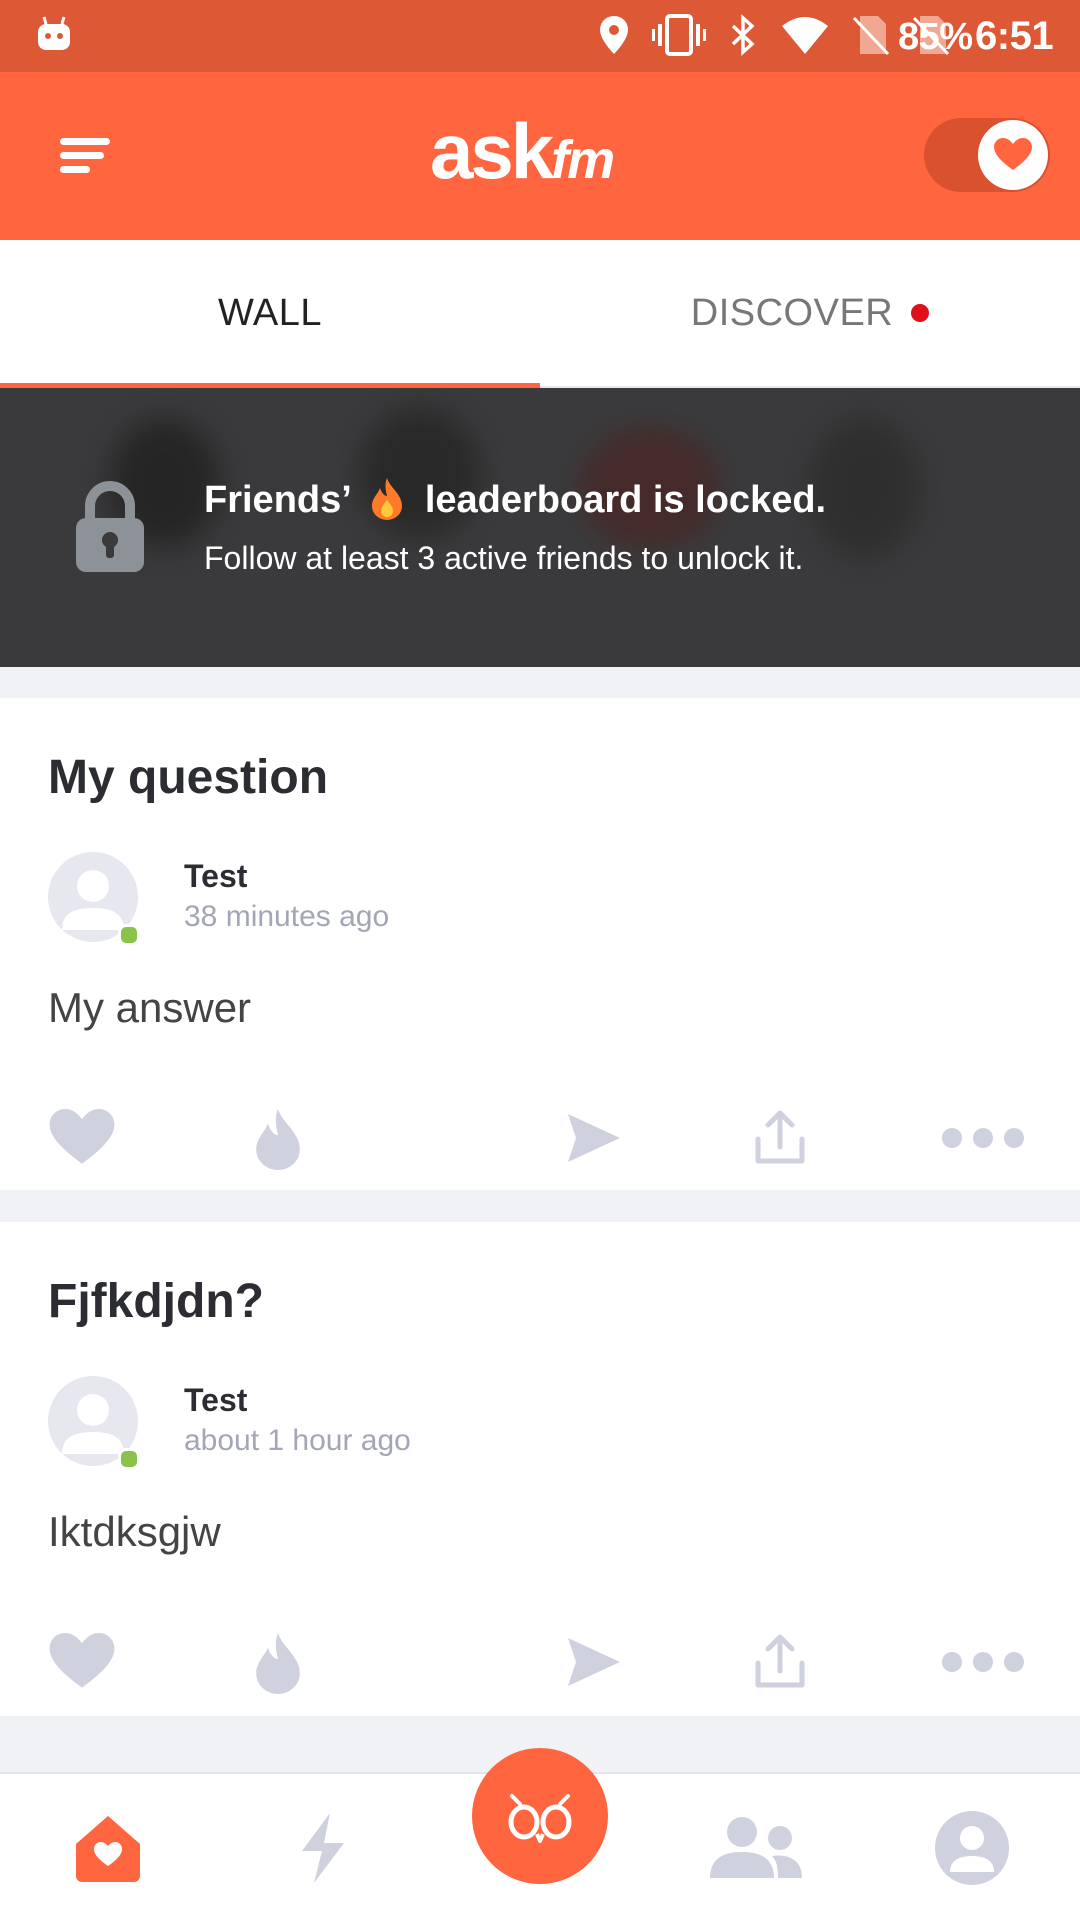  Describe the element at coordinates (297, 1440) in the screenshot. I see `timestamp: about 1 hour ago` at that location.